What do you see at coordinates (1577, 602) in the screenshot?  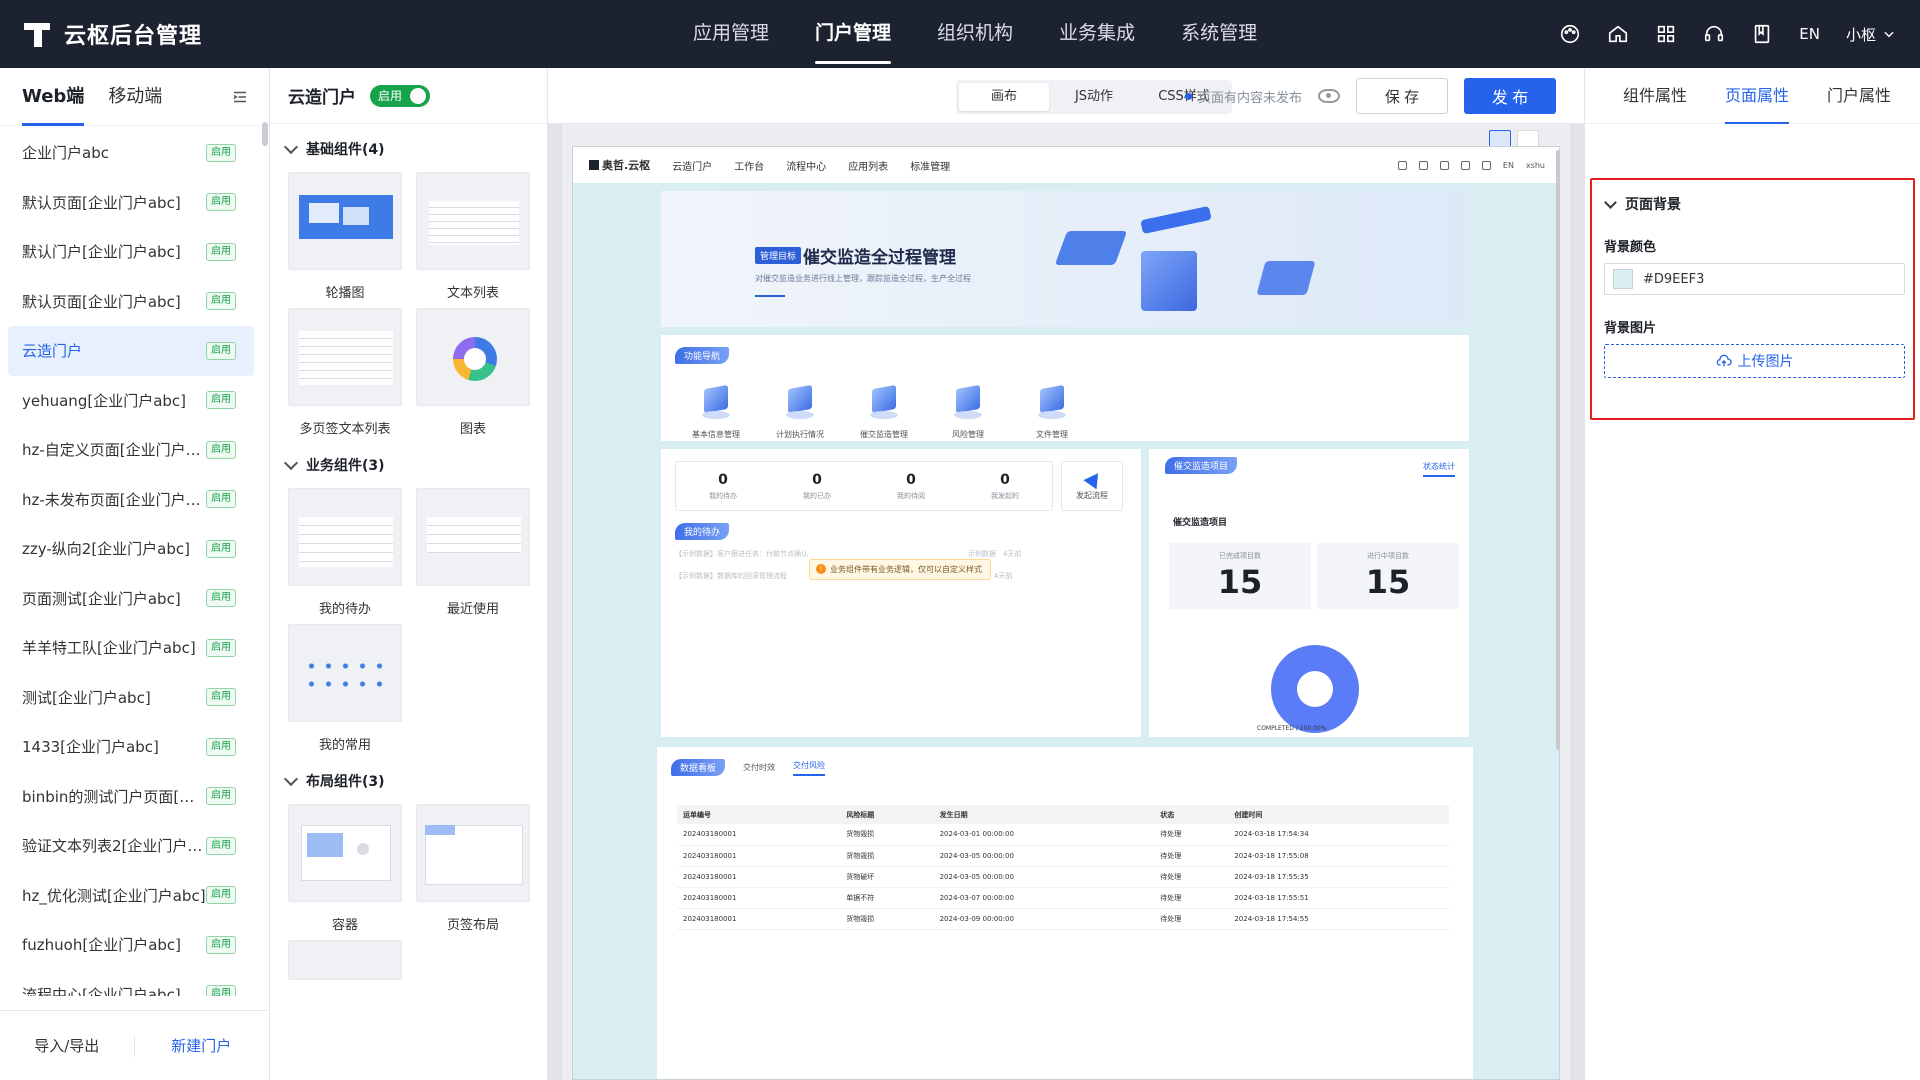 I see `collapse-right-handle` at bounding box center [1577, 602].